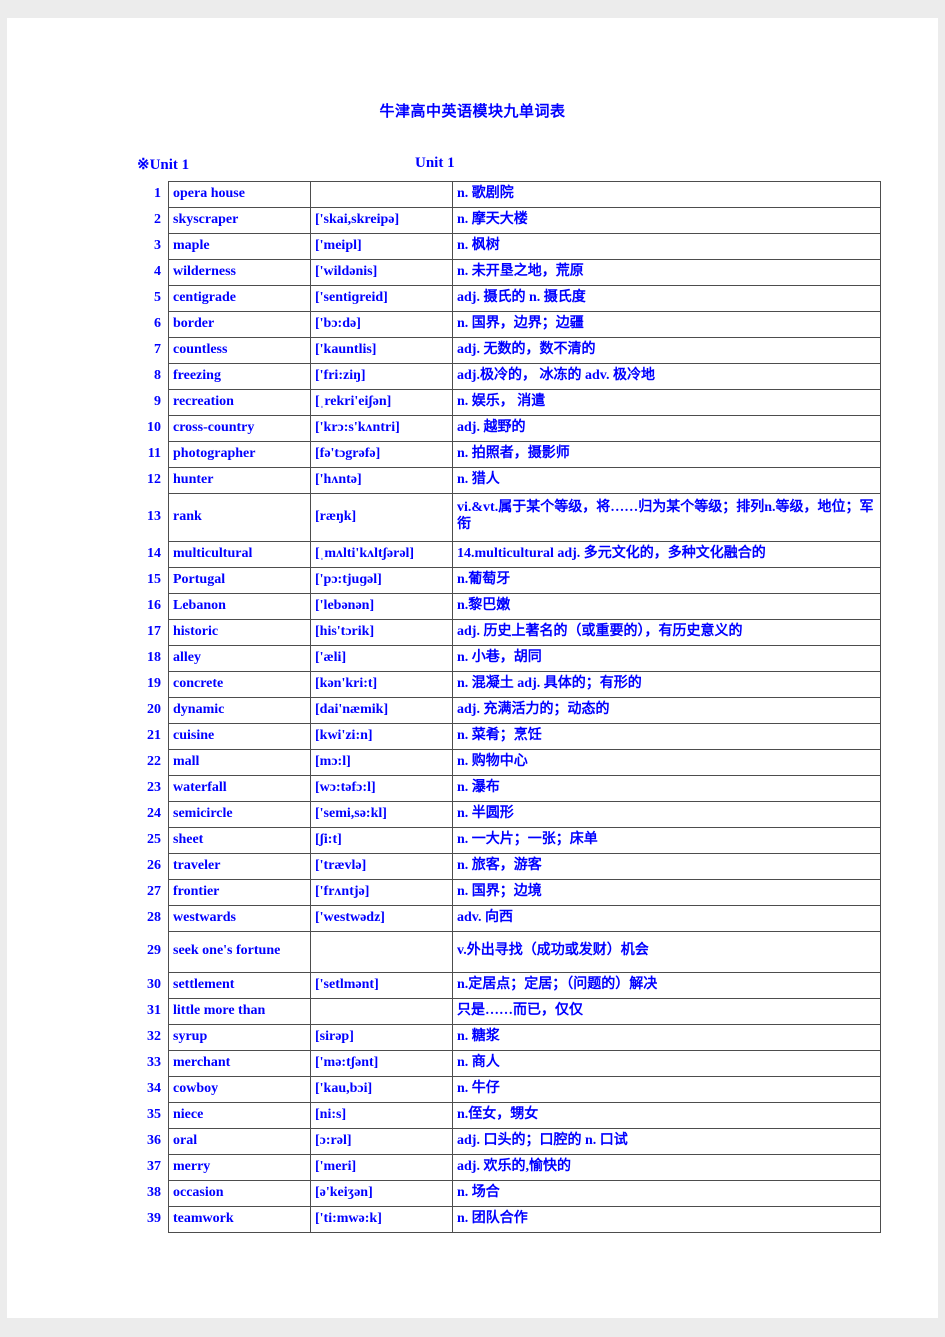 The image size is (945, 1337). Describe the element at coordinates (239, 788) in the screenshot. I see `word-cell: waterfall` at that location.